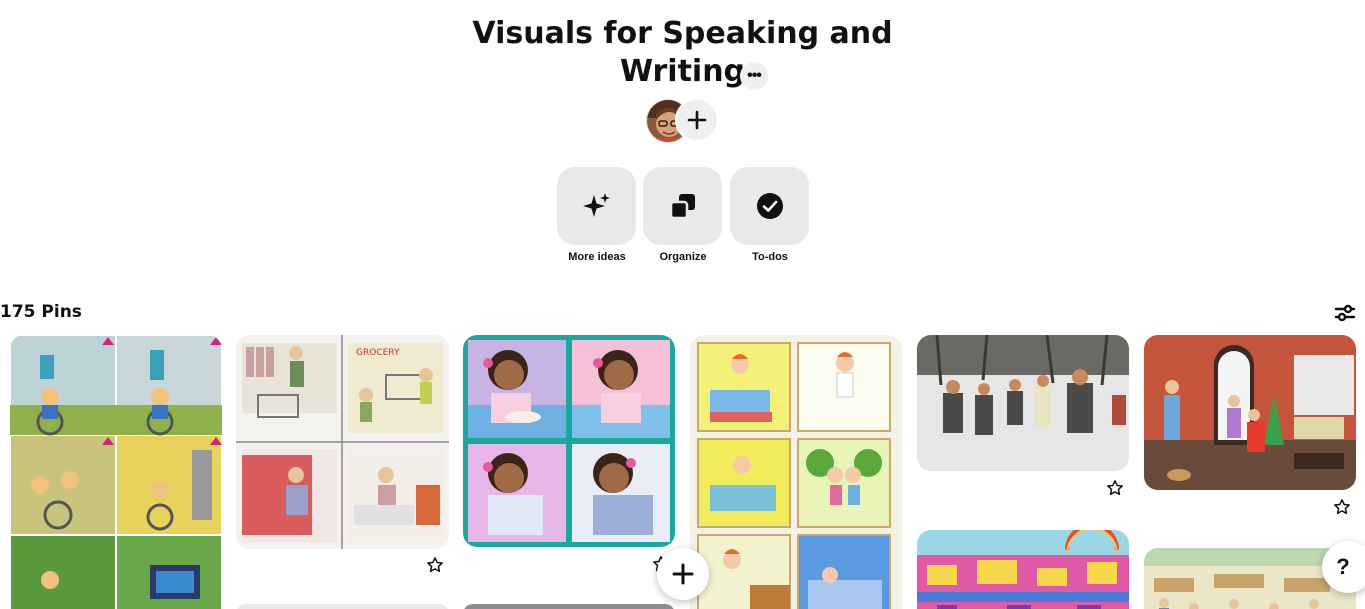 This screenshot has height=609, width=1365. I want to click on organize-action: Organize, so click(683, 215).